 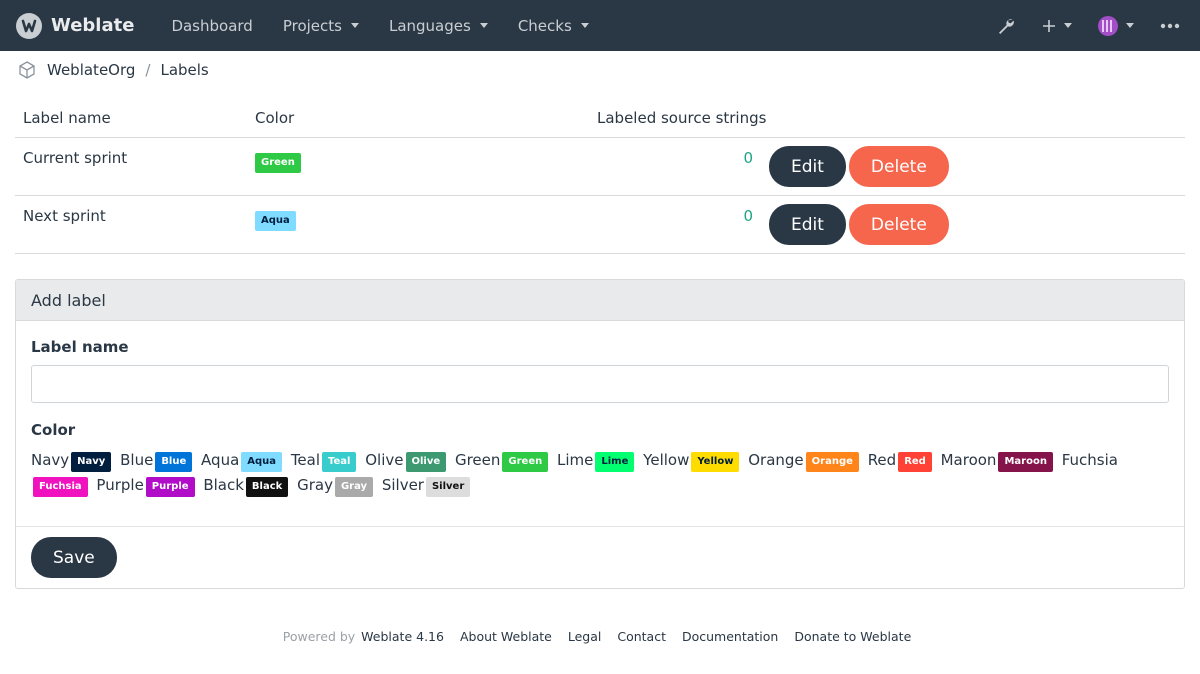 I want to click on color-option-red: Red Red, so click(x=901, y=461).